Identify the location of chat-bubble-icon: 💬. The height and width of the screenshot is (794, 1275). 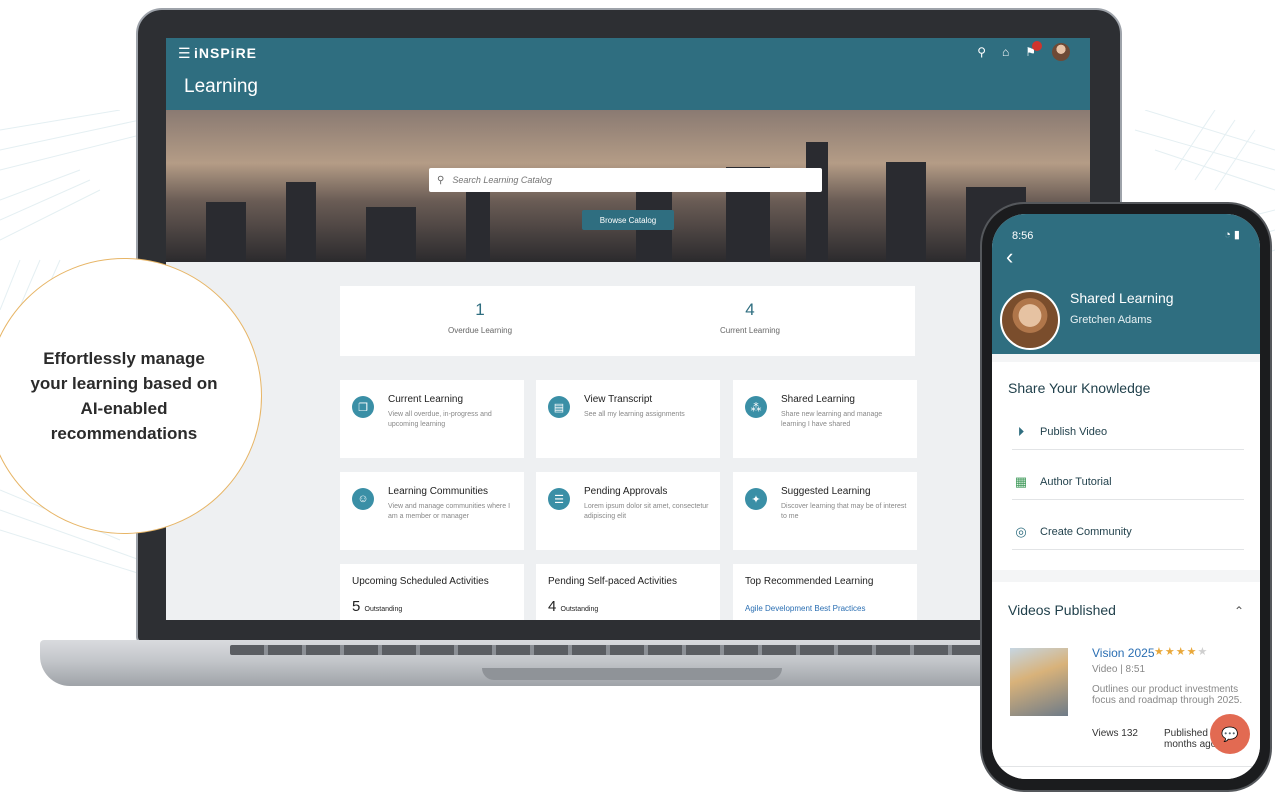
(1230, 733).